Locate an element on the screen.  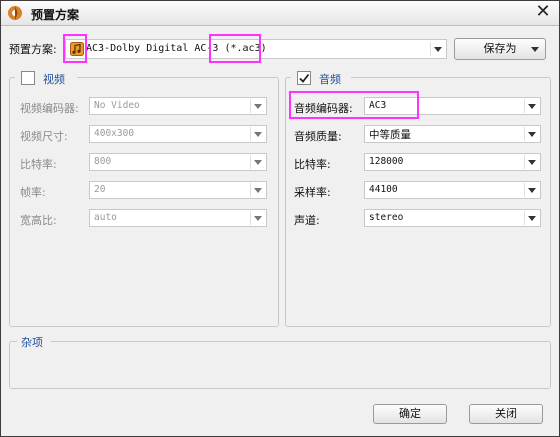
video-framerate-value: 20 is located at coordinates (100, 189).